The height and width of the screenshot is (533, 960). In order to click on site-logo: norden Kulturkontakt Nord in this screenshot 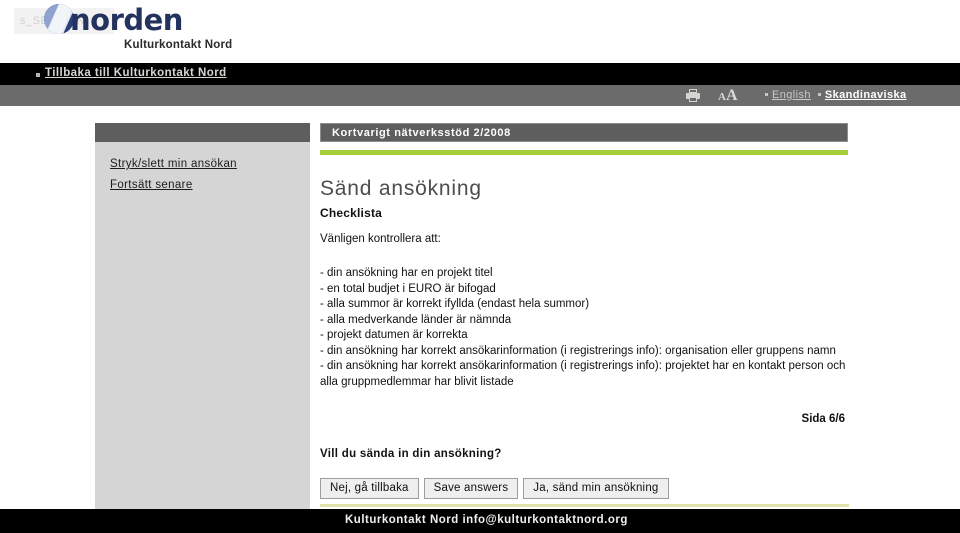, I will do `click(159, 31)`.